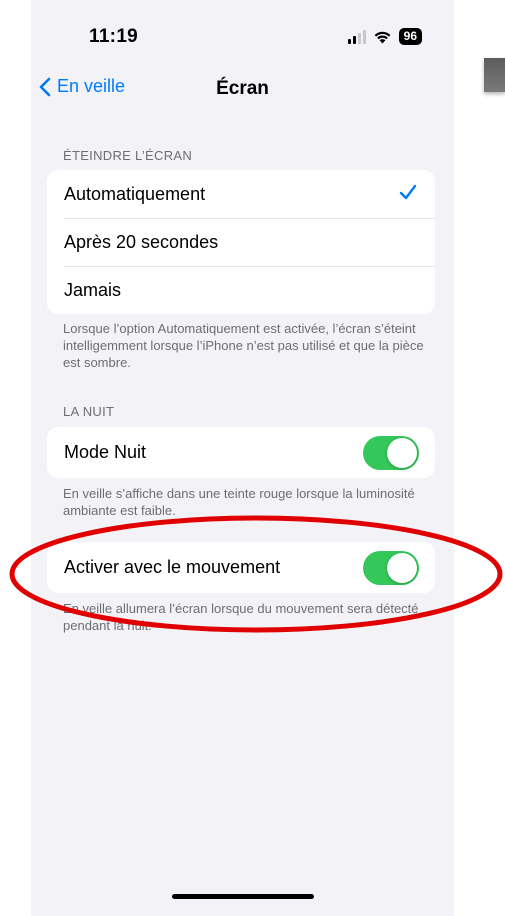 This screenshot has height=916, width=505. I want to click on navigation-bar: En veille Écran, so click(242, 90).